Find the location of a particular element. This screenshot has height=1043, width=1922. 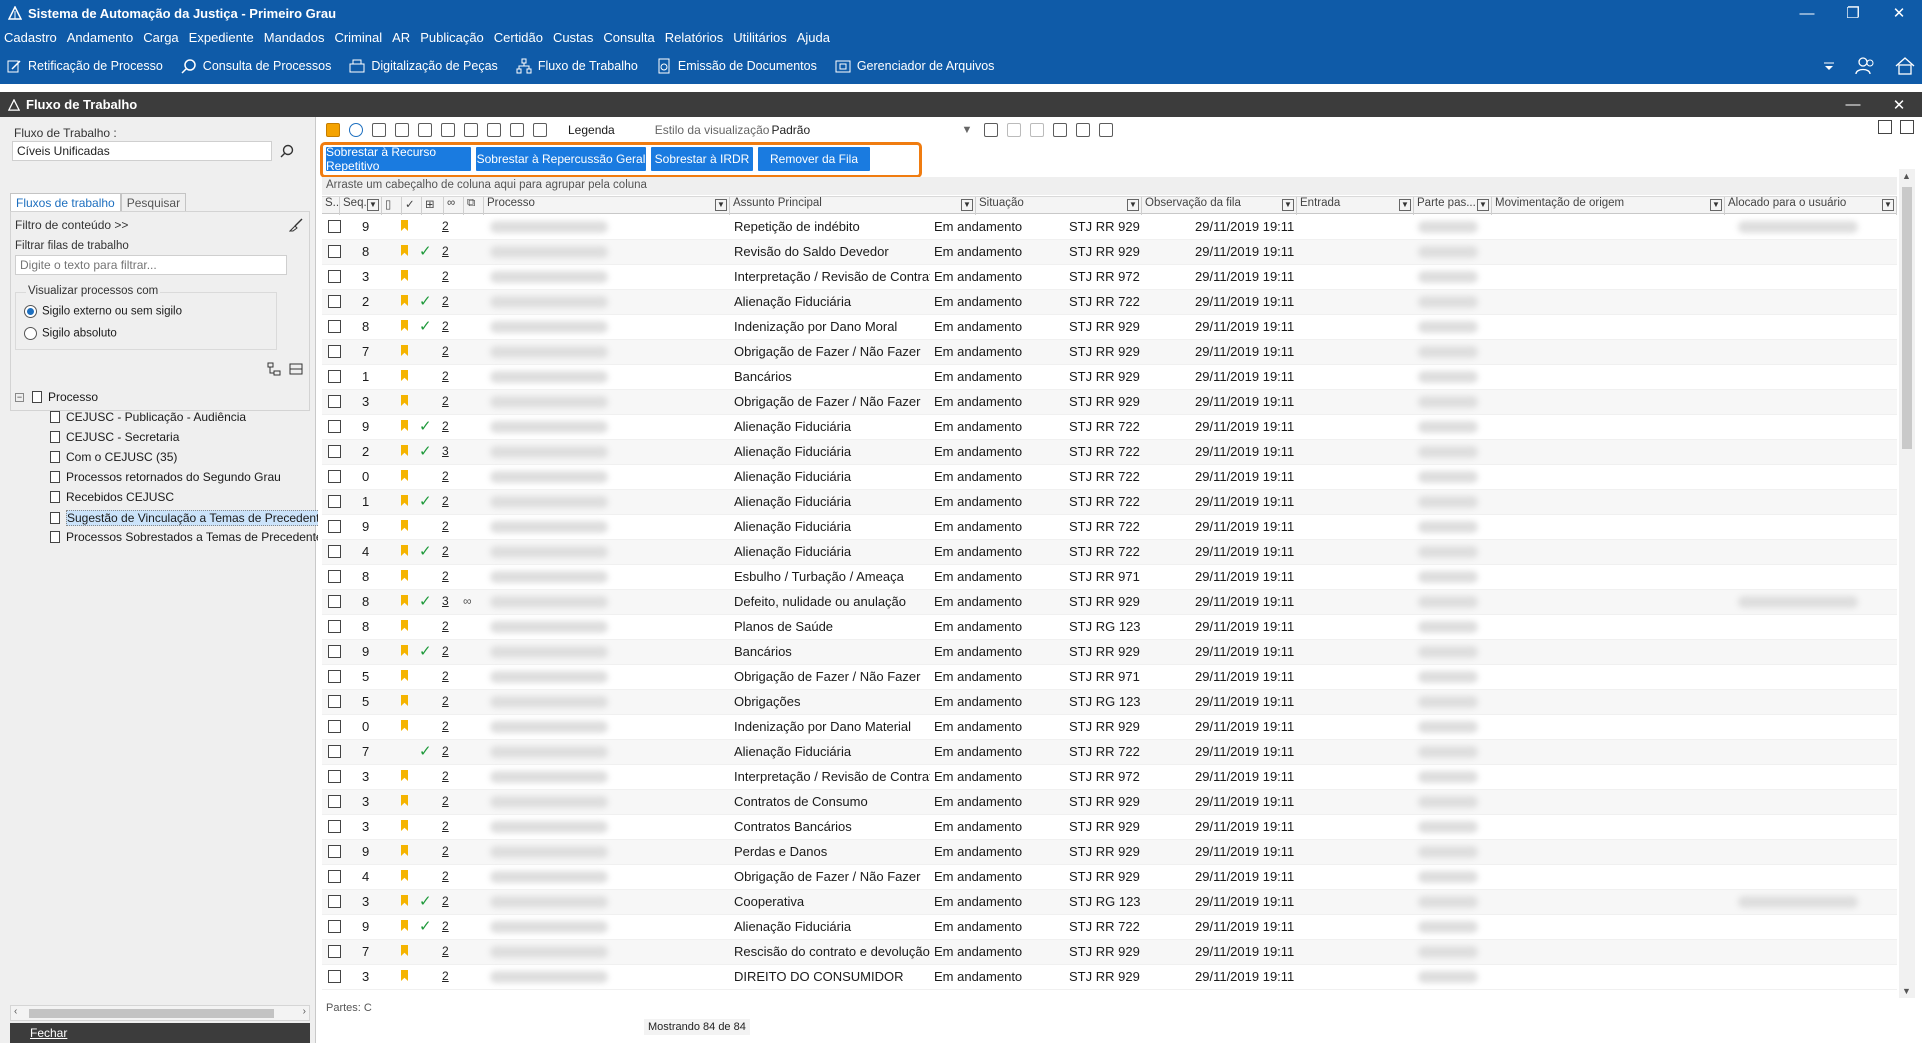

tab-fluxos: Fluxos de trabalho is located at coordinates (65, 202).